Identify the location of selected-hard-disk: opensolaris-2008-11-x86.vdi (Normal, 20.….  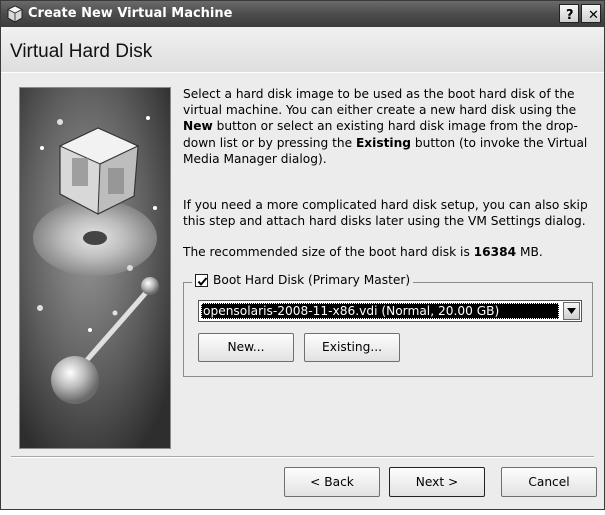
(380, 311).